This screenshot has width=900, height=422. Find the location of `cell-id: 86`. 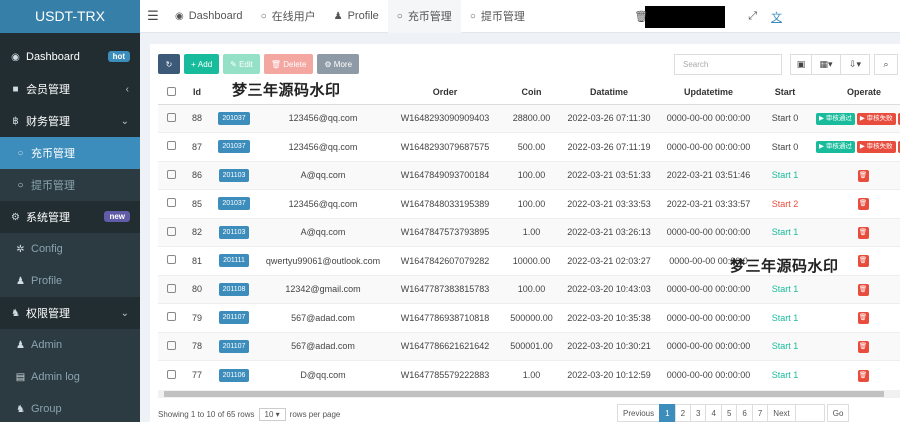

cell-id: 86 is located at coordinates (197, 175).